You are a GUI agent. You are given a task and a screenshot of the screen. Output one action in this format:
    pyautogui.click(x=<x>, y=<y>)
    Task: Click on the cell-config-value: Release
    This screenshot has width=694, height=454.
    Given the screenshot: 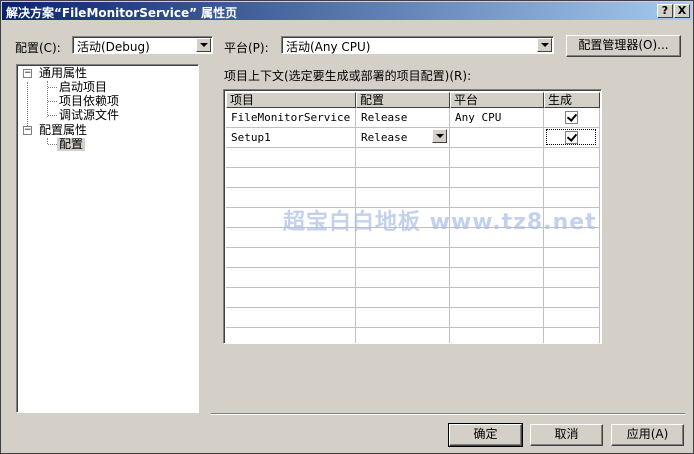 What is the action you would take?
    pyautogui.click(x=384, y=137)
    